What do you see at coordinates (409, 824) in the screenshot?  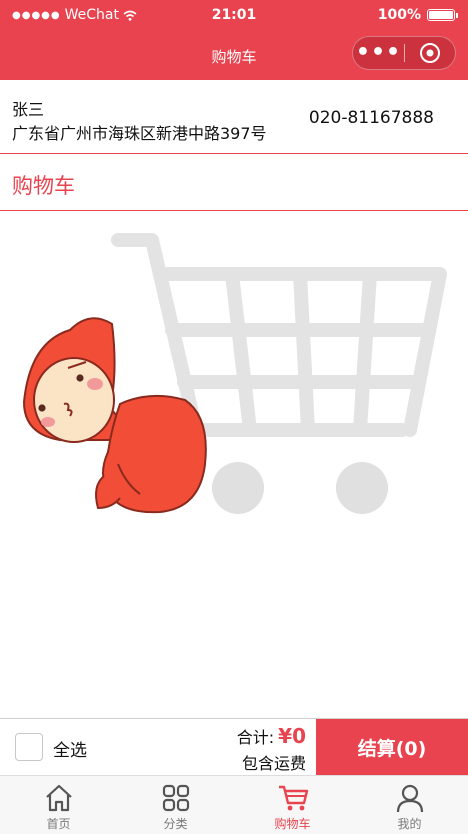 I see `tab-profile-label: 我的` at bounding box center [409, 824].